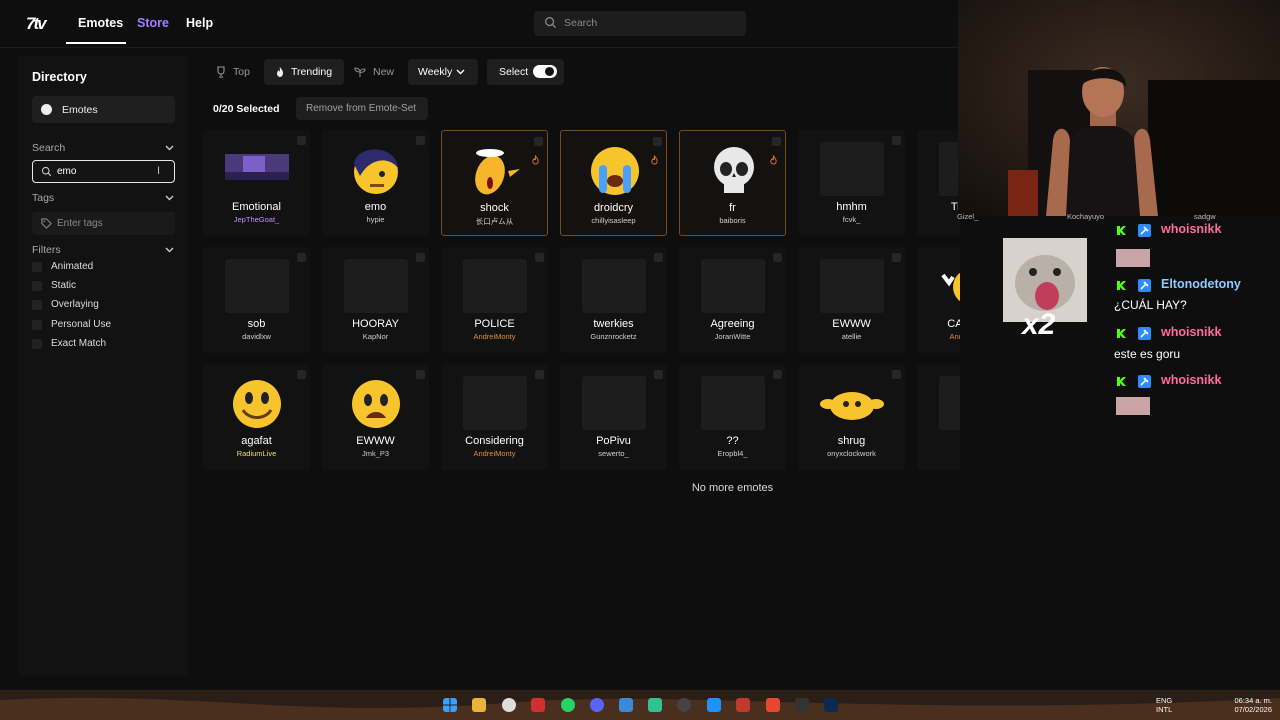  Describe the element at coordinates (375, 453) in the screenshot. I see `emote-owner: Jmk_P3` at that location.